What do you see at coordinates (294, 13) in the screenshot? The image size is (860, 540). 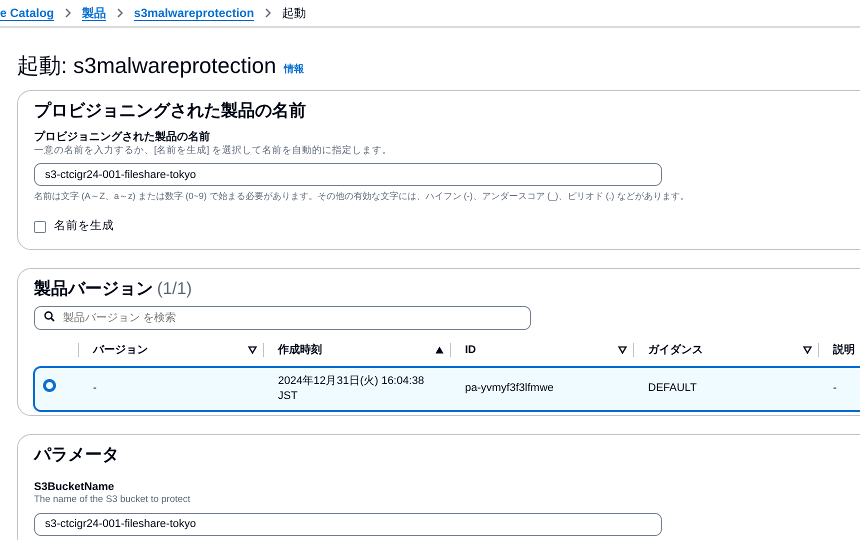 I see `breadcrumb-current: 起動` at bounding box center [294, 13].